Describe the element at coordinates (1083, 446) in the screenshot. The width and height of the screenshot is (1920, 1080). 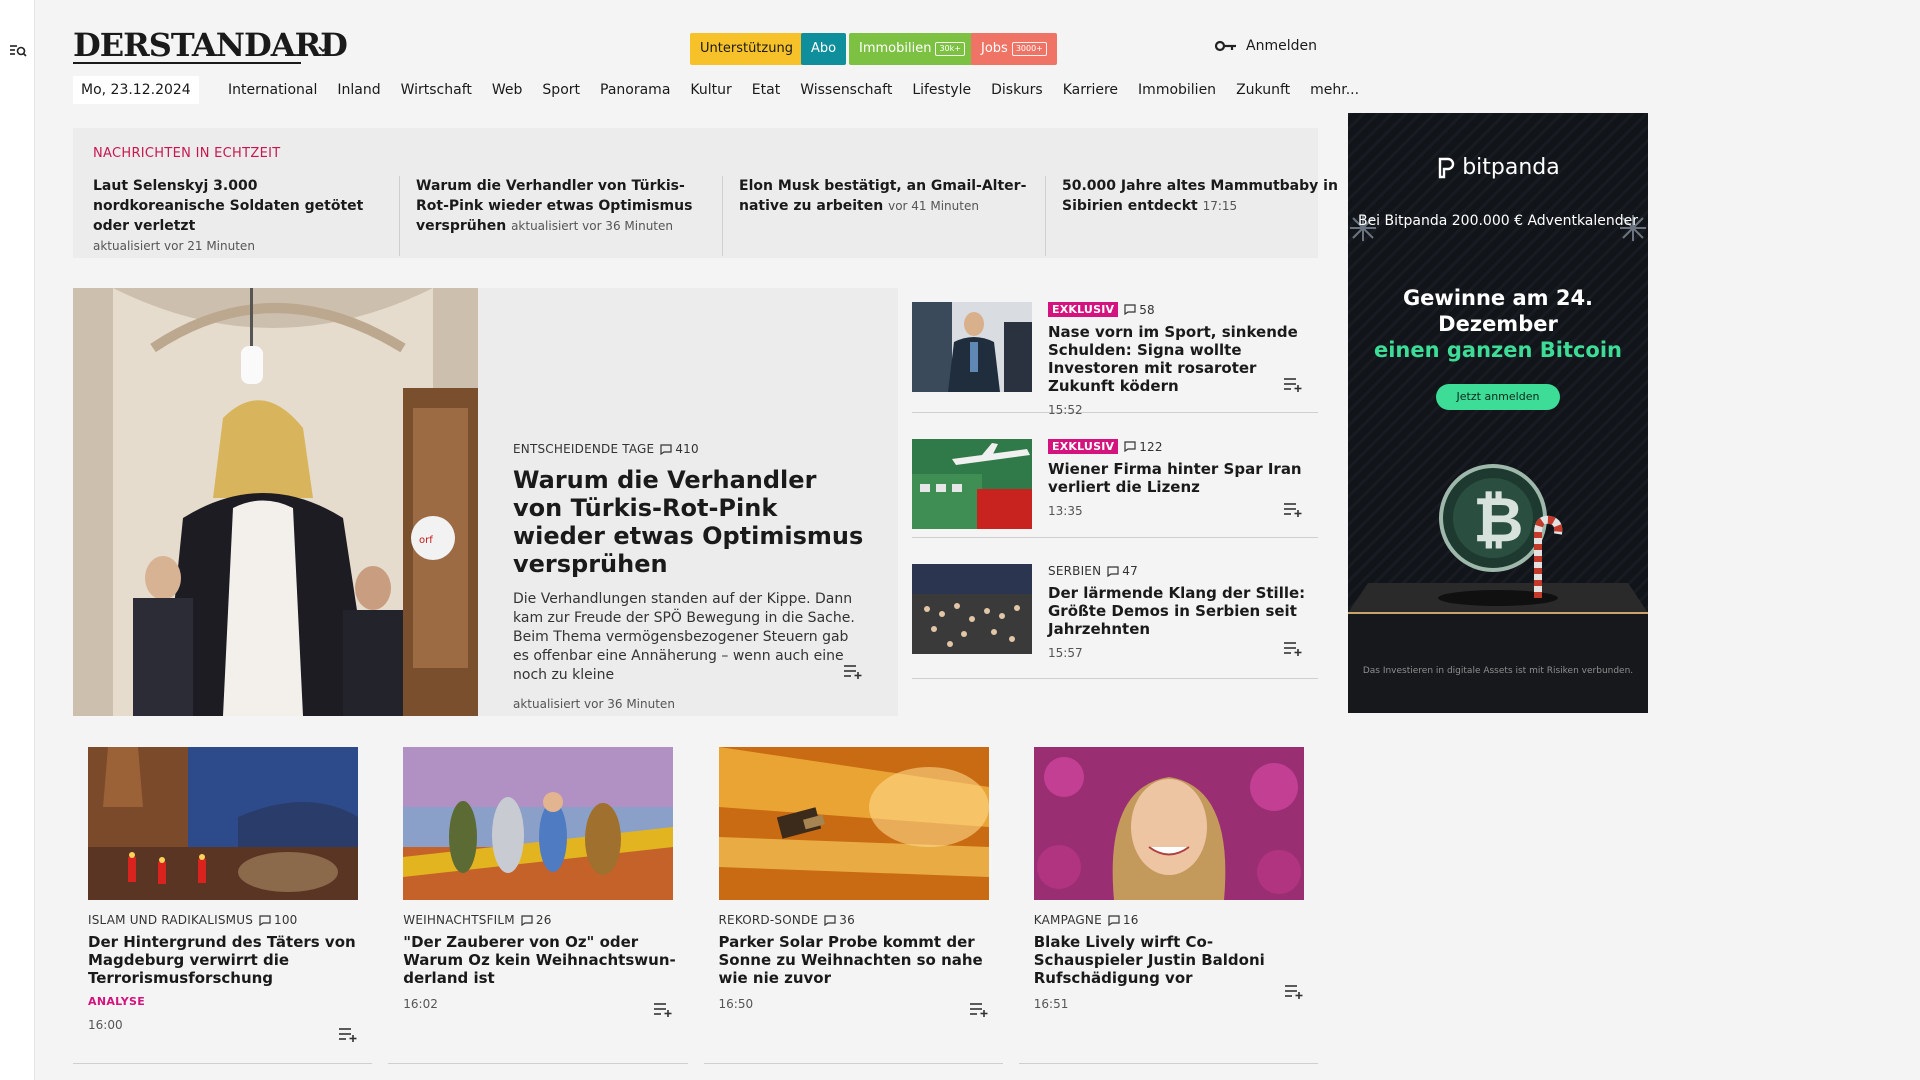
I see `exclusive-badge: EXKLUSIV` at that location.